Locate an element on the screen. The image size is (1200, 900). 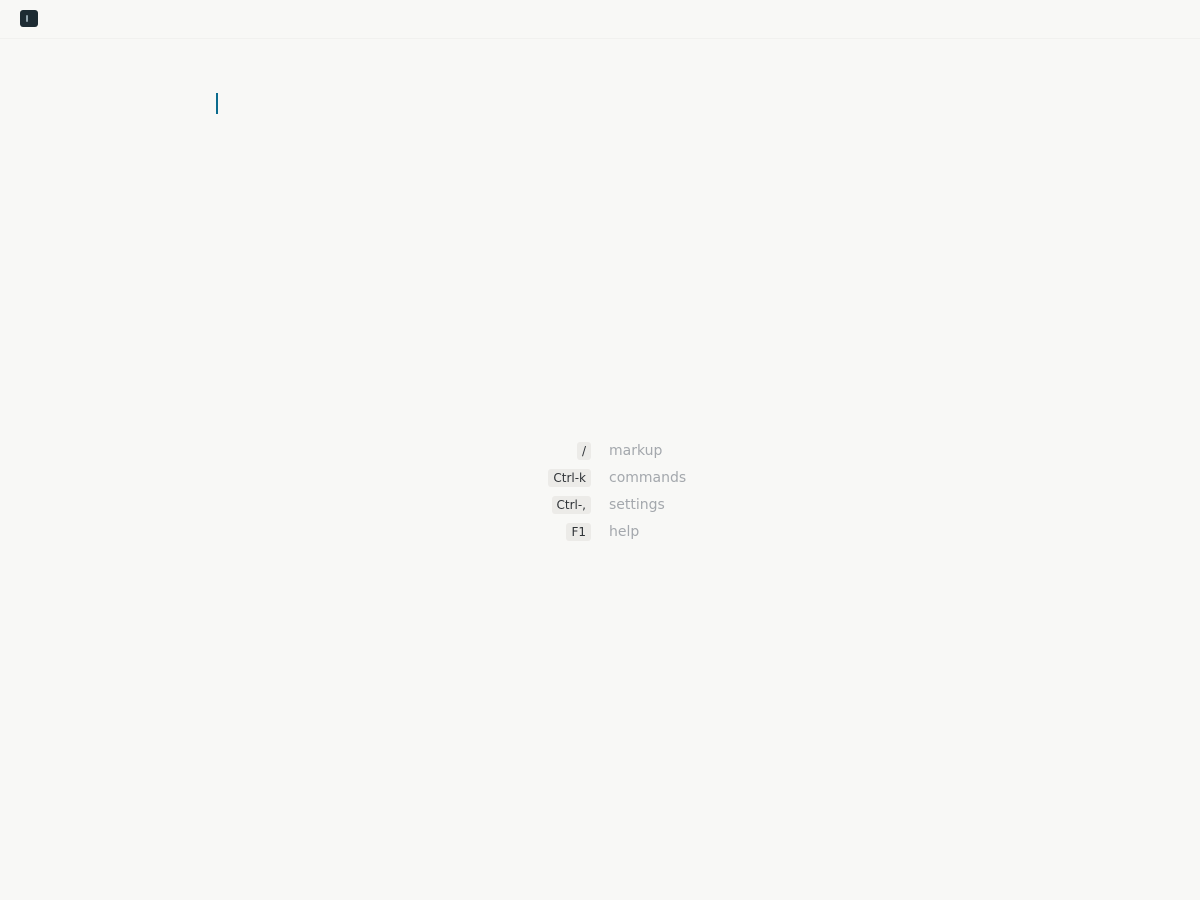
shortcut-label: markup is located at coordinates (636, 450).